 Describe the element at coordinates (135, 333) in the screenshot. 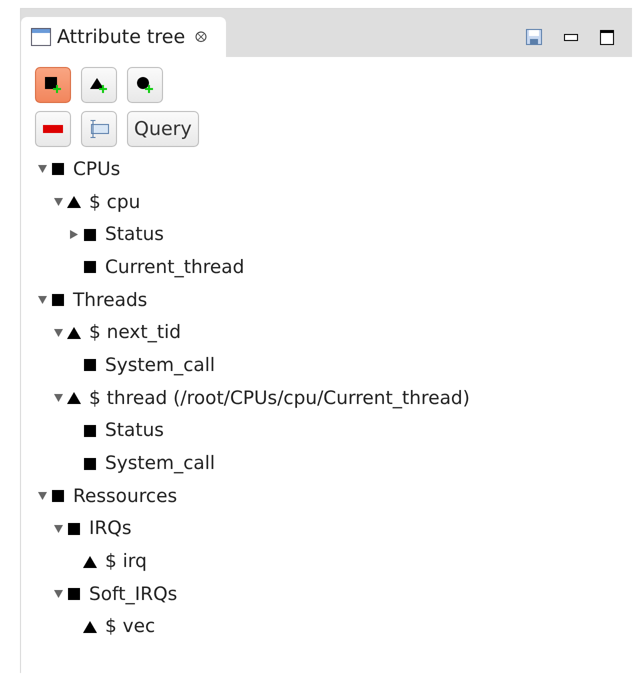

I see `tree-item: $ next_tid` at that location.